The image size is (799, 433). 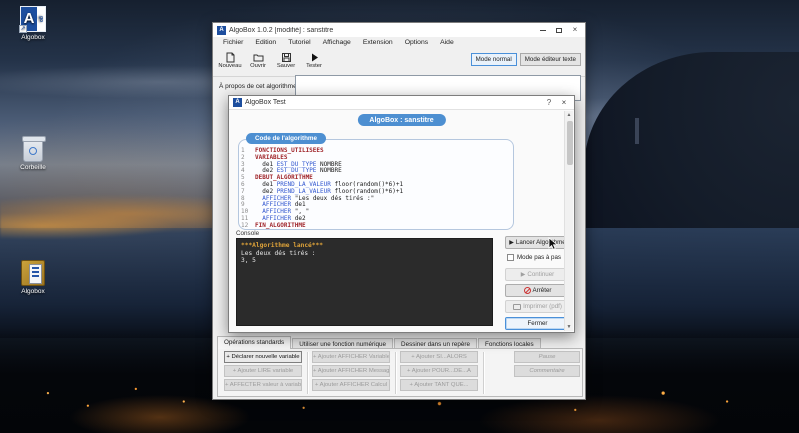 I want to click on close-button: ×, so click(x=575, y=30).